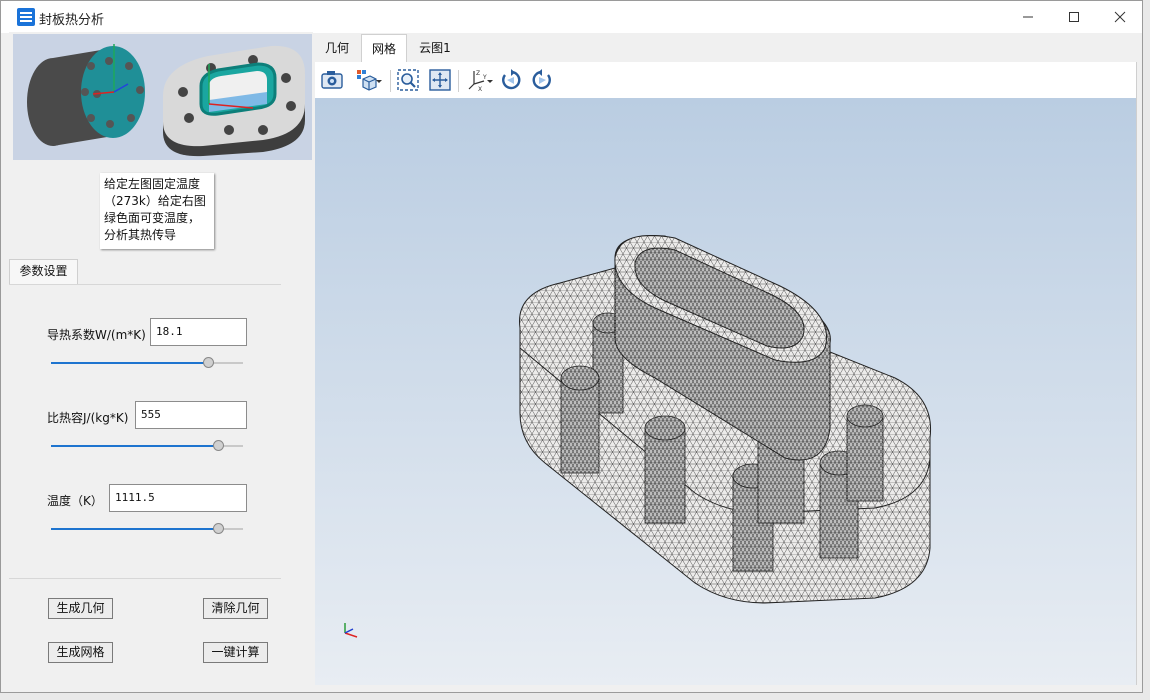 The image size is (1150, 700). I want to click on group-divider, so click(145, 284).